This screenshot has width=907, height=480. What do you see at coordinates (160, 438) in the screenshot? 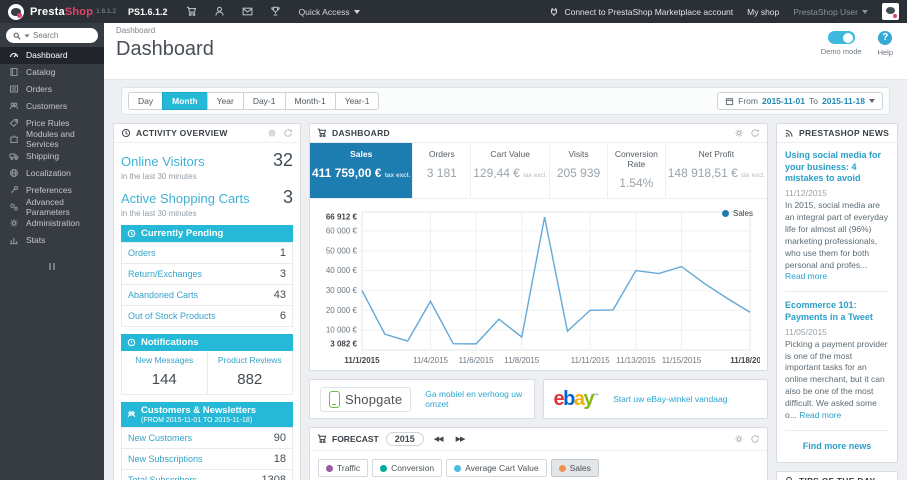
I see `new-customers-link: New Customers` at bounding box center [160, 438].